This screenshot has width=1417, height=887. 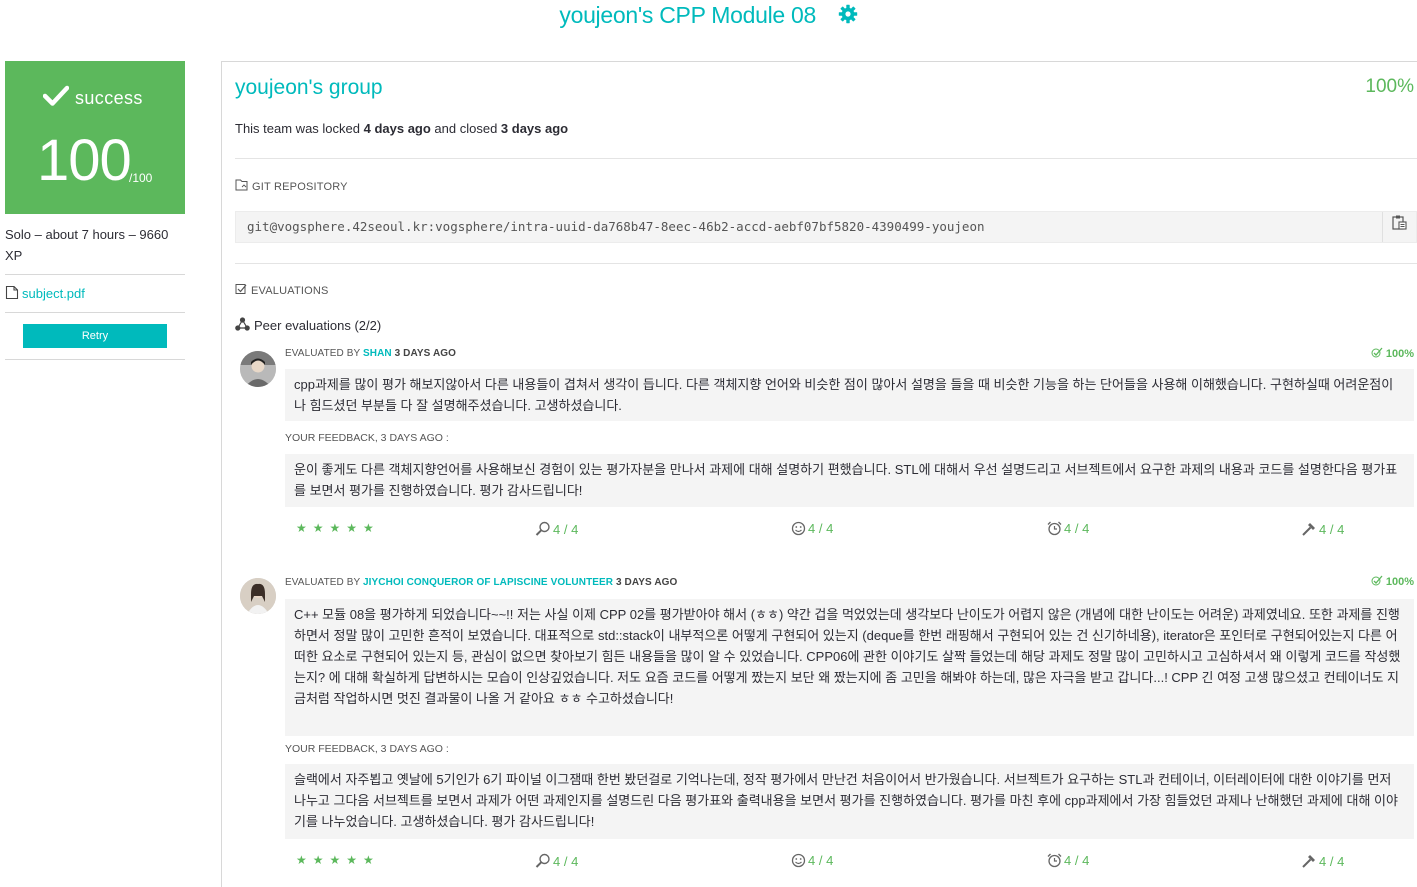 What do you see at coordinates (687, 15) in the screenshot?
I see `page-title: youjeon's CPP Module 08` at bounding box center [687, 15].